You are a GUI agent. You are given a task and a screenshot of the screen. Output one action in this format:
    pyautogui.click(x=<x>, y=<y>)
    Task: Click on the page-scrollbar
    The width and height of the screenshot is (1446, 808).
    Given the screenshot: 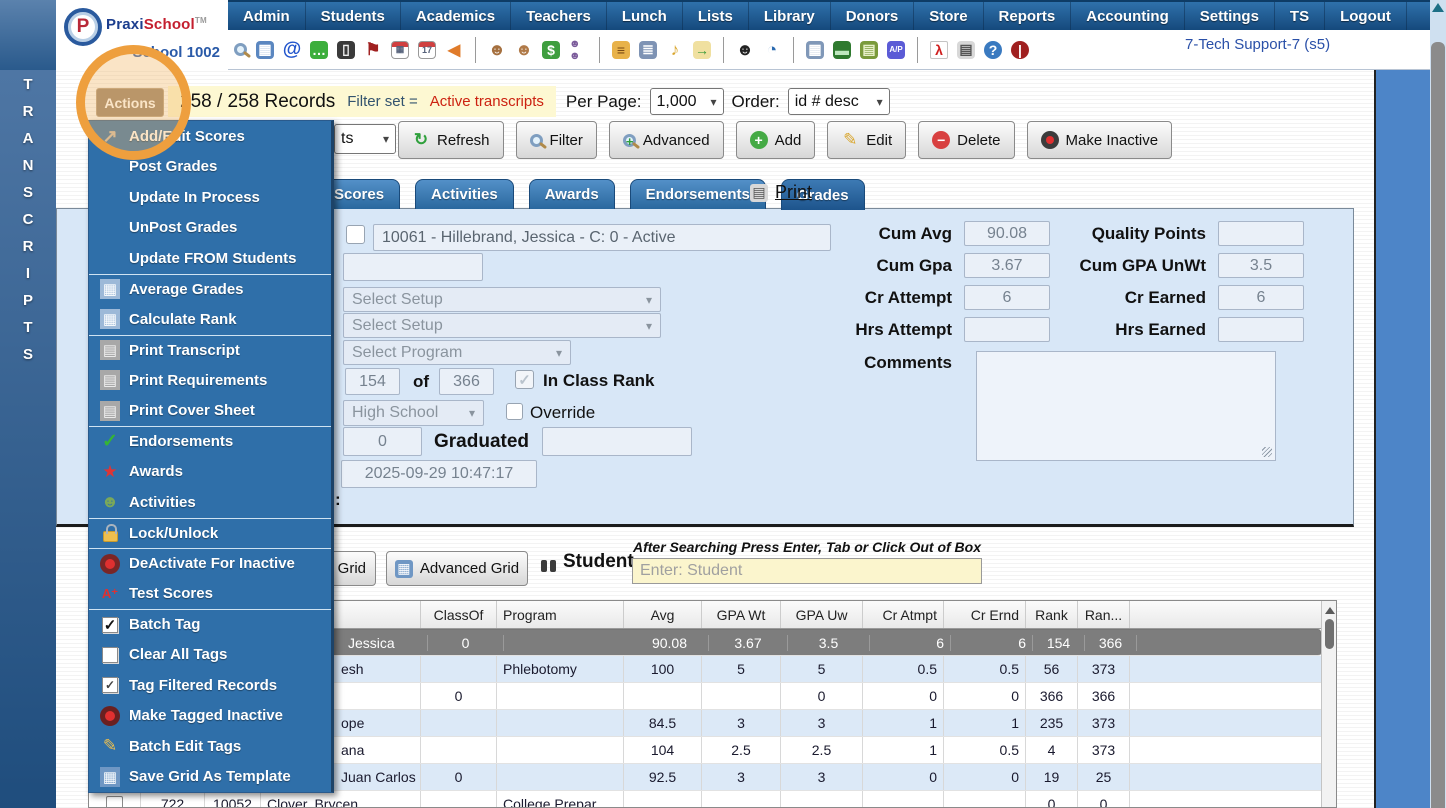 What is the action you would take?
    pyautogui.click(x=1438, y=404)
    